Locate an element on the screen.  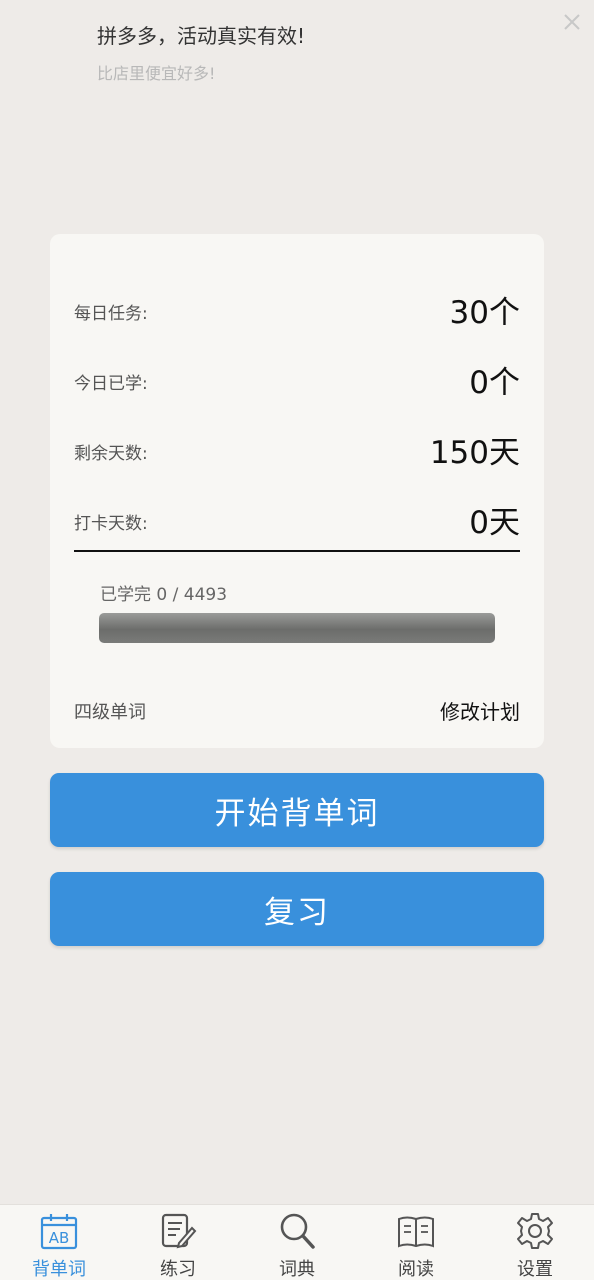
review-button: 复习 is located at coordinates (297, 909).